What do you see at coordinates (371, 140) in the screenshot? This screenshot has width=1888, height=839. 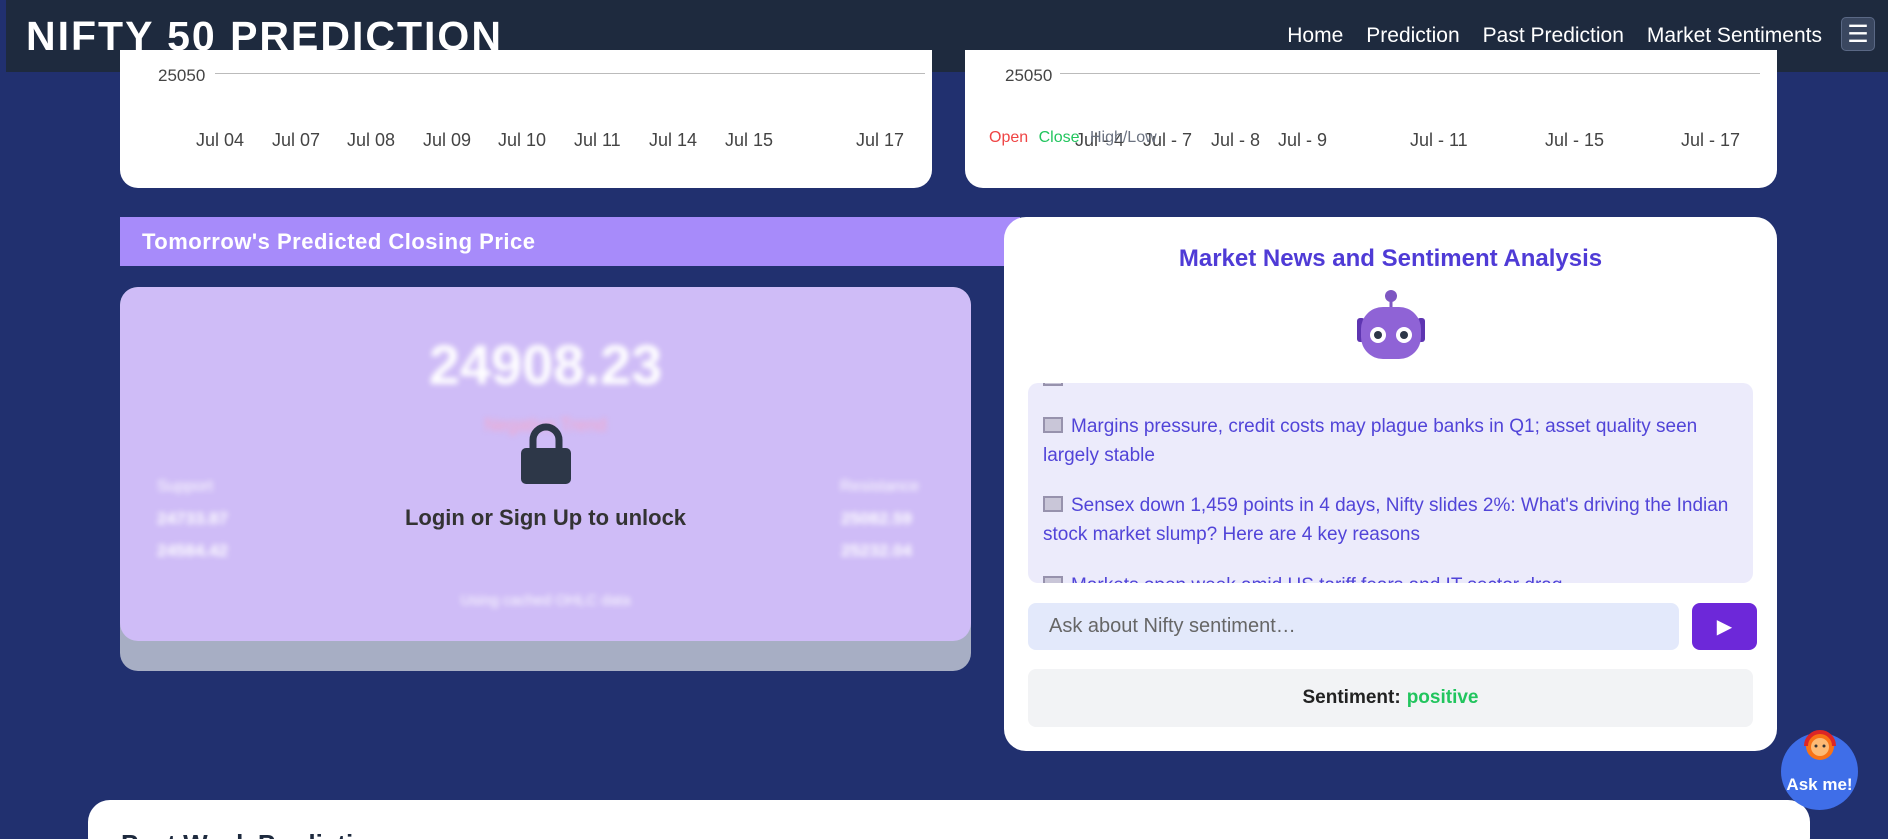 I see `x-tick-label: Jul 08` at bounding box center [371, 140].